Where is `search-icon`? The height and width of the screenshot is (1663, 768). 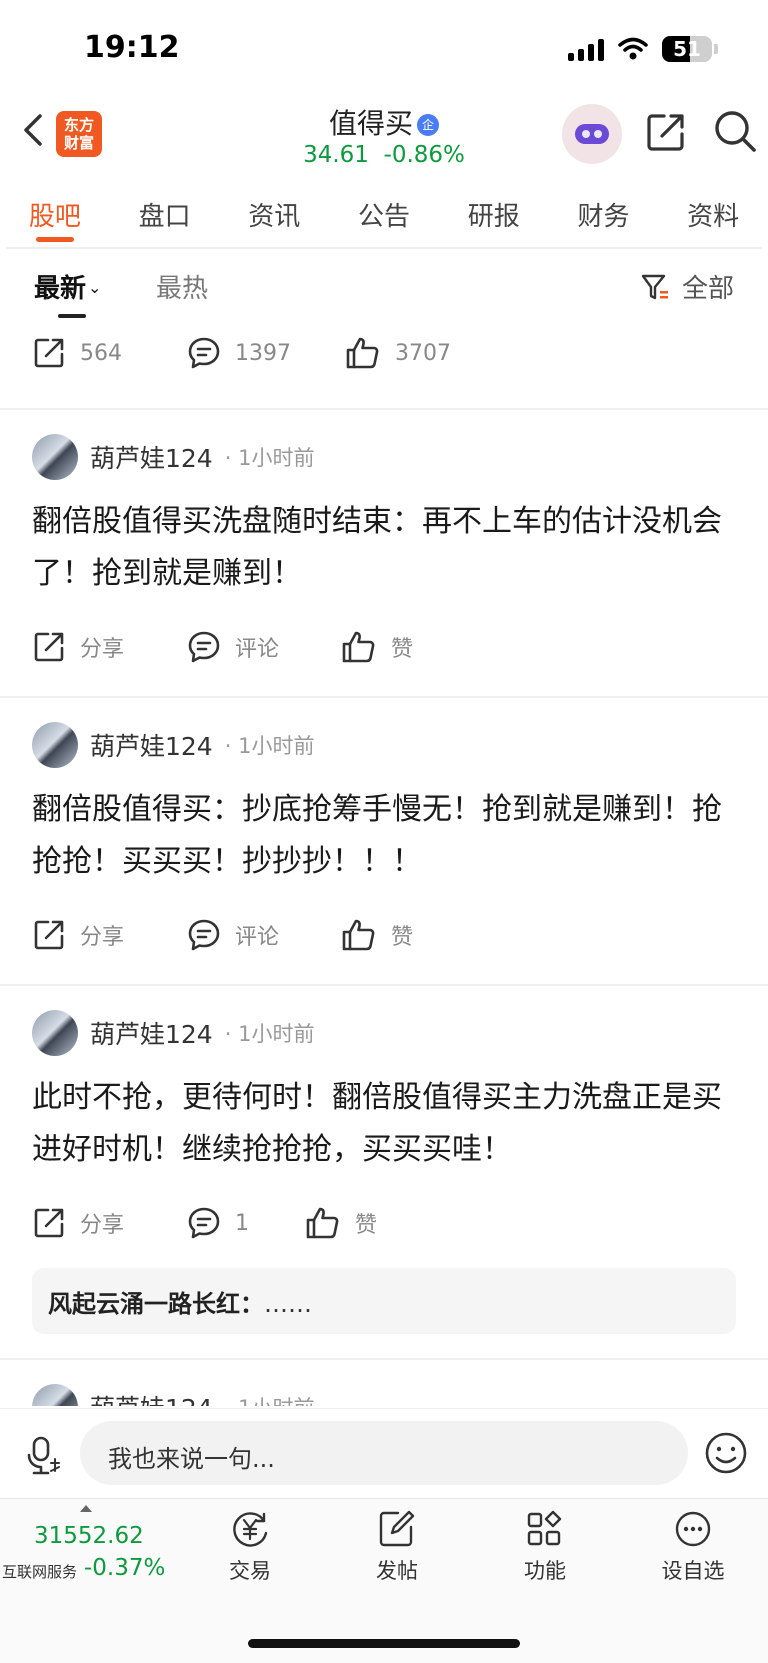
search-icon is located at coordinates (735, 131).